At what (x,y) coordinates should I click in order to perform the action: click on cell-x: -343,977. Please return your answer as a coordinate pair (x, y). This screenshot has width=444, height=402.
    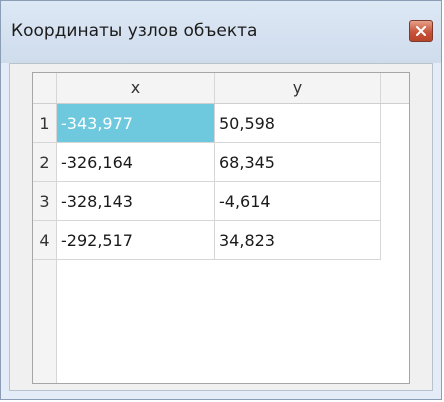
    Looking at the image, I should click on (136, 123).